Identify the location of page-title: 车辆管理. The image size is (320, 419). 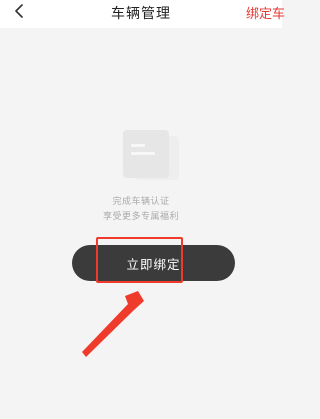
(141, 14).